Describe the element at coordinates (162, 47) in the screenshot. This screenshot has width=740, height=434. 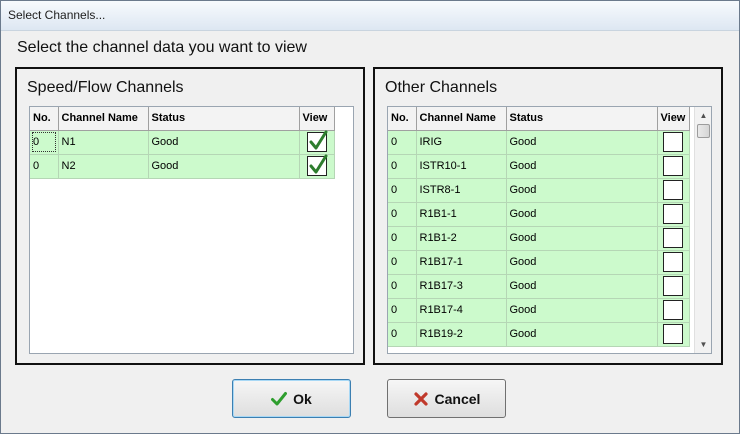
I see `dialog-heading: Select the channel data you want to view` at that location.